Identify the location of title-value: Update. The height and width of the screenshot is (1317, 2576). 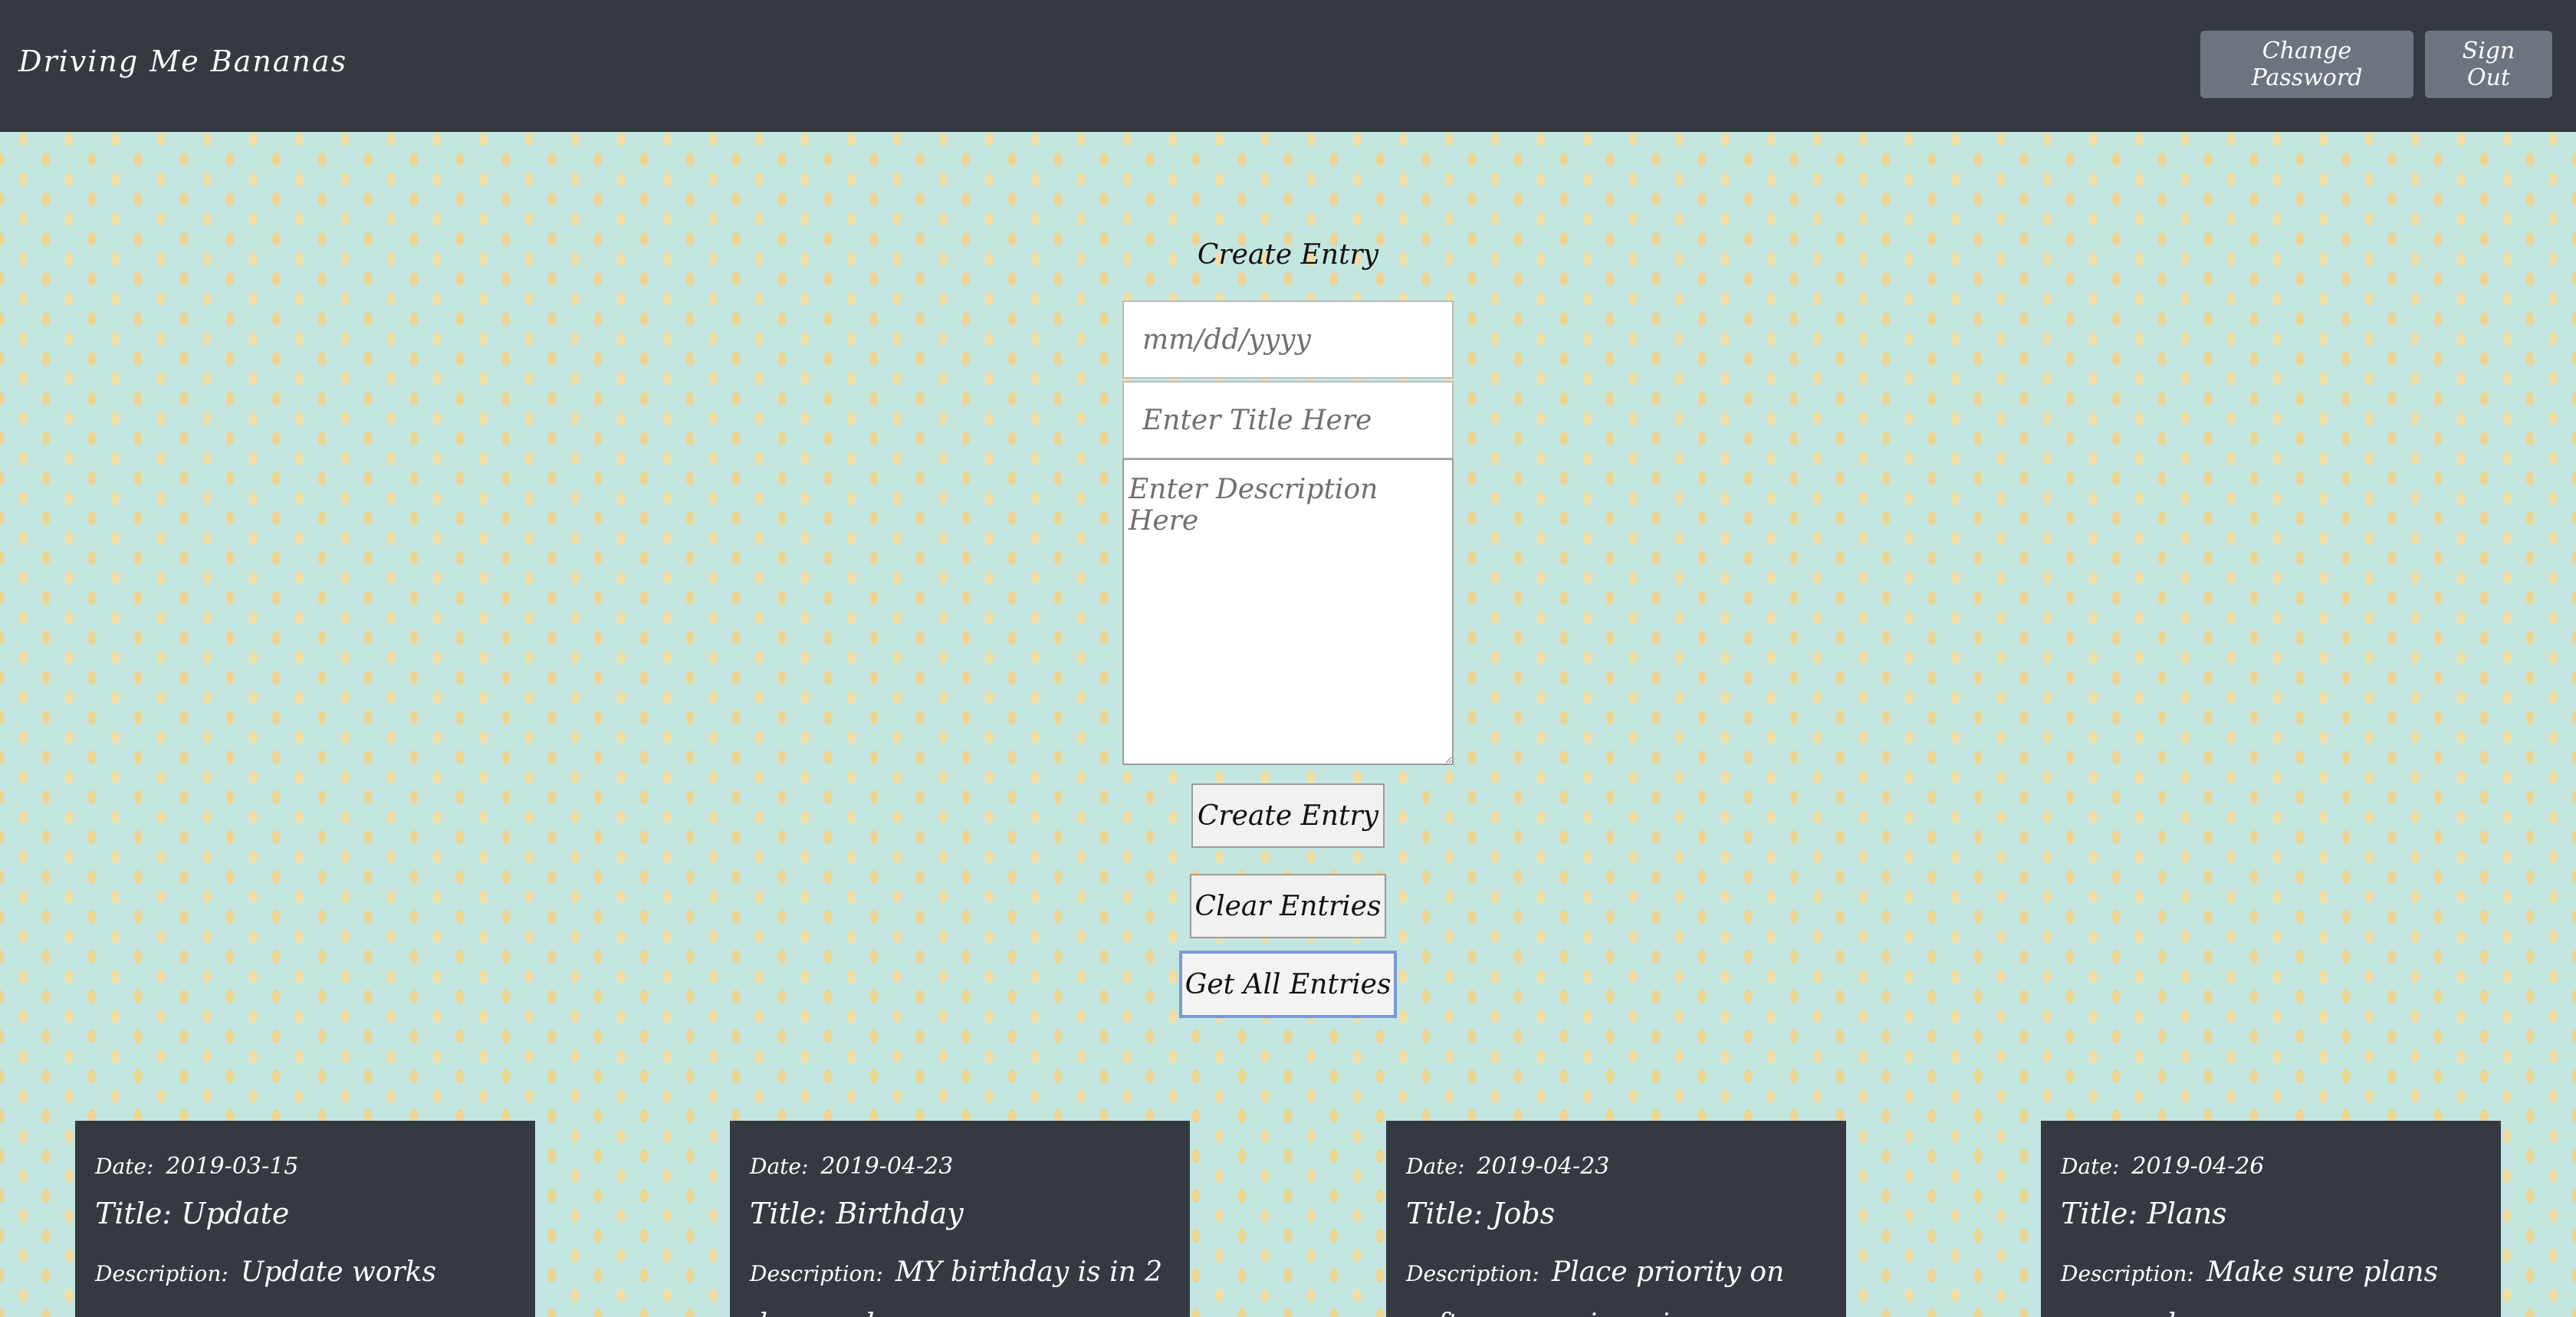
(235, 1214).